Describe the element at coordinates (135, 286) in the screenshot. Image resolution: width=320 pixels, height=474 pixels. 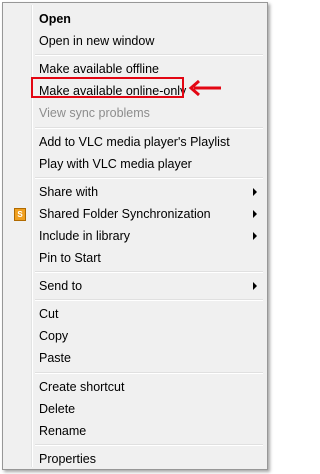
I see `menu-item-send-to: Send to` at that location.